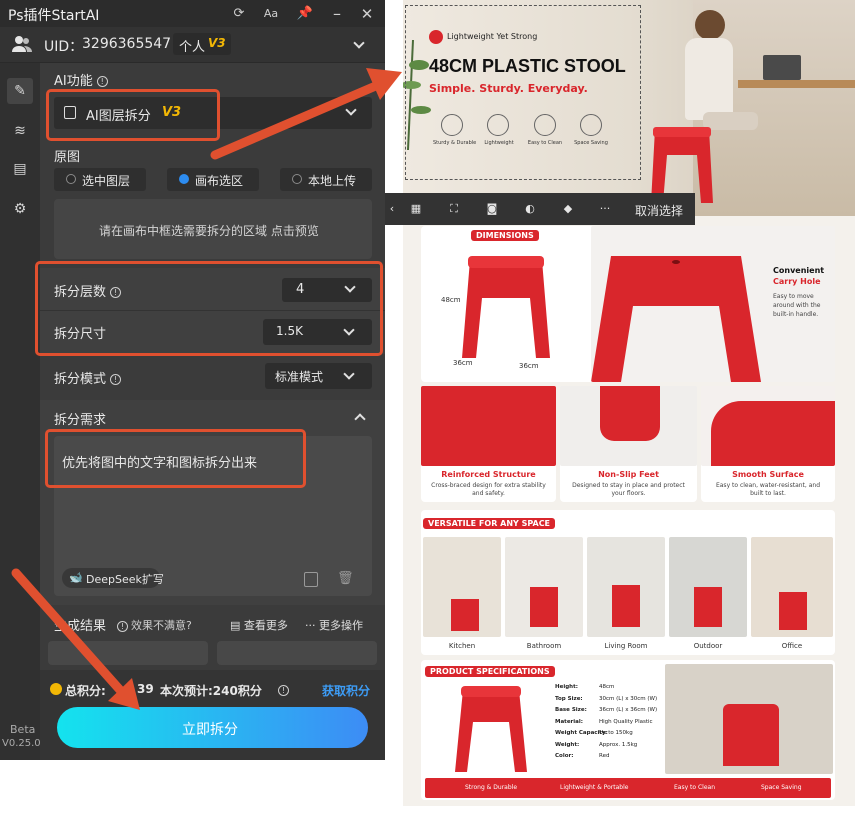  What do you see at coordinates (68, 631) in the screenshot?
I see `arrow-to-button` at bounding box center [68, 631].